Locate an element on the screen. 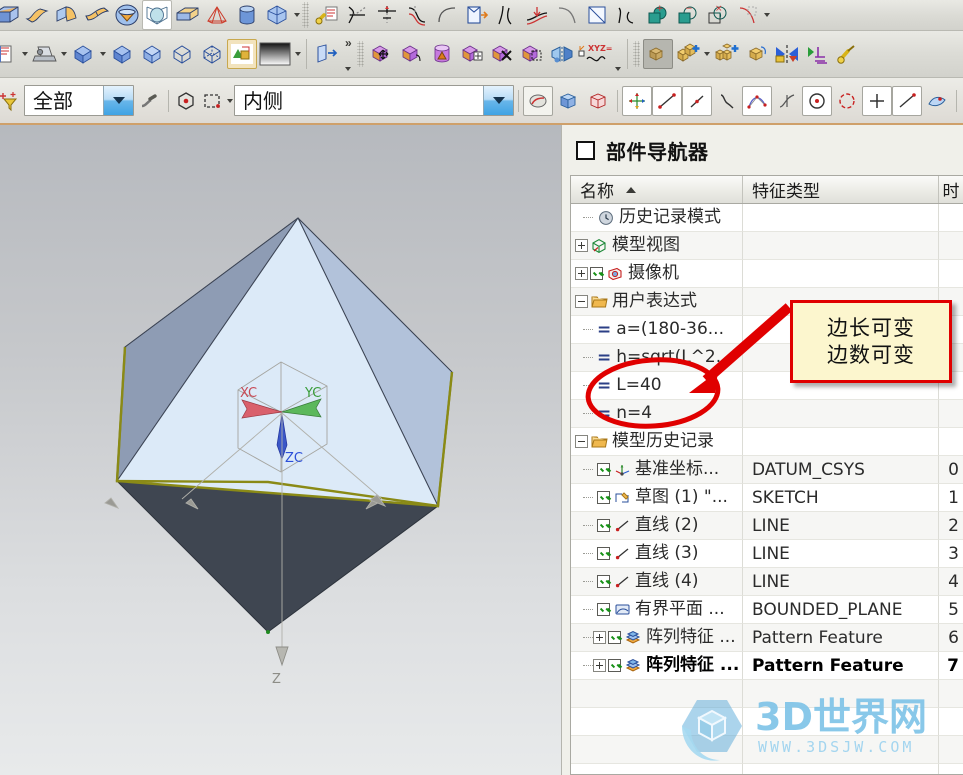  selection-scope-combo: 内侧 is located at coordinates (374, 100).